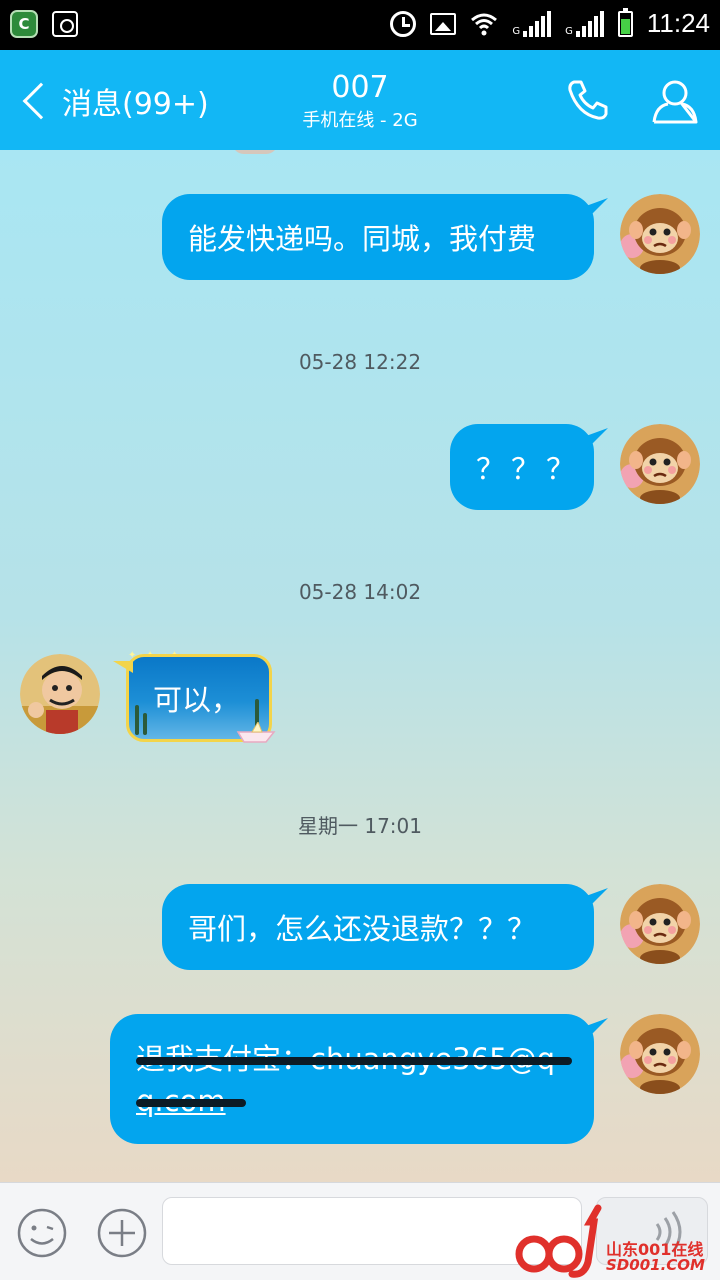 The height and width of the screenshot is (1280, 720). I want to click on alarm-icon, so click(403, 23).